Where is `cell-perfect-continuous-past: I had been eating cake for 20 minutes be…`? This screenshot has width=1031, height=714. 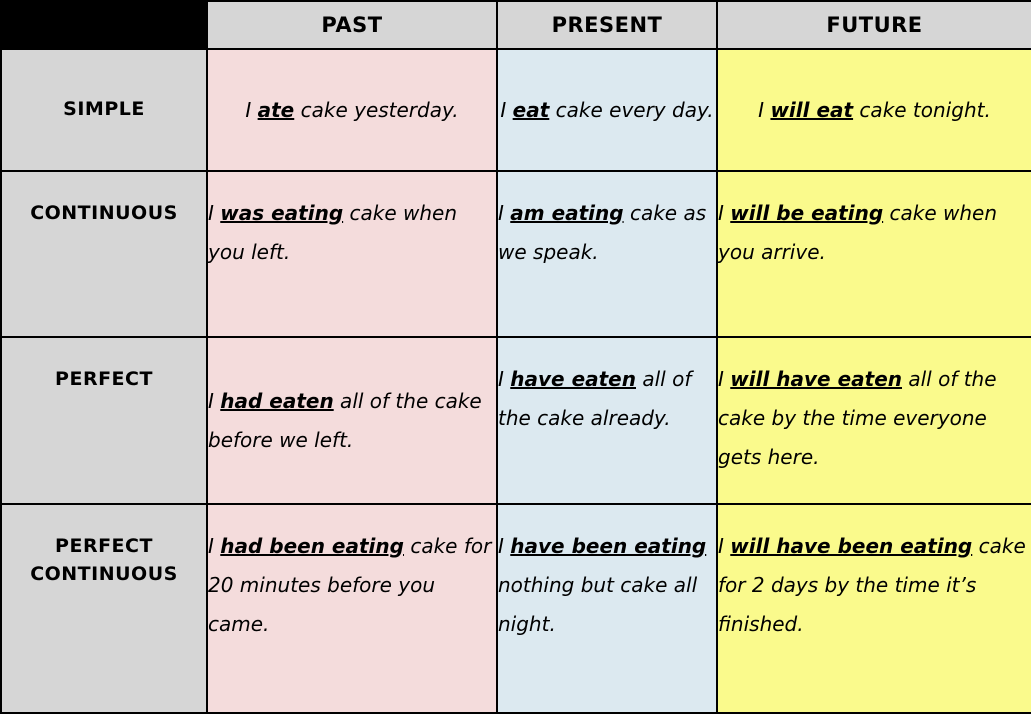
cell-perfect-continuous-past: I had been eating cake for 20 minutes be… is located at coordinates (352, 608).